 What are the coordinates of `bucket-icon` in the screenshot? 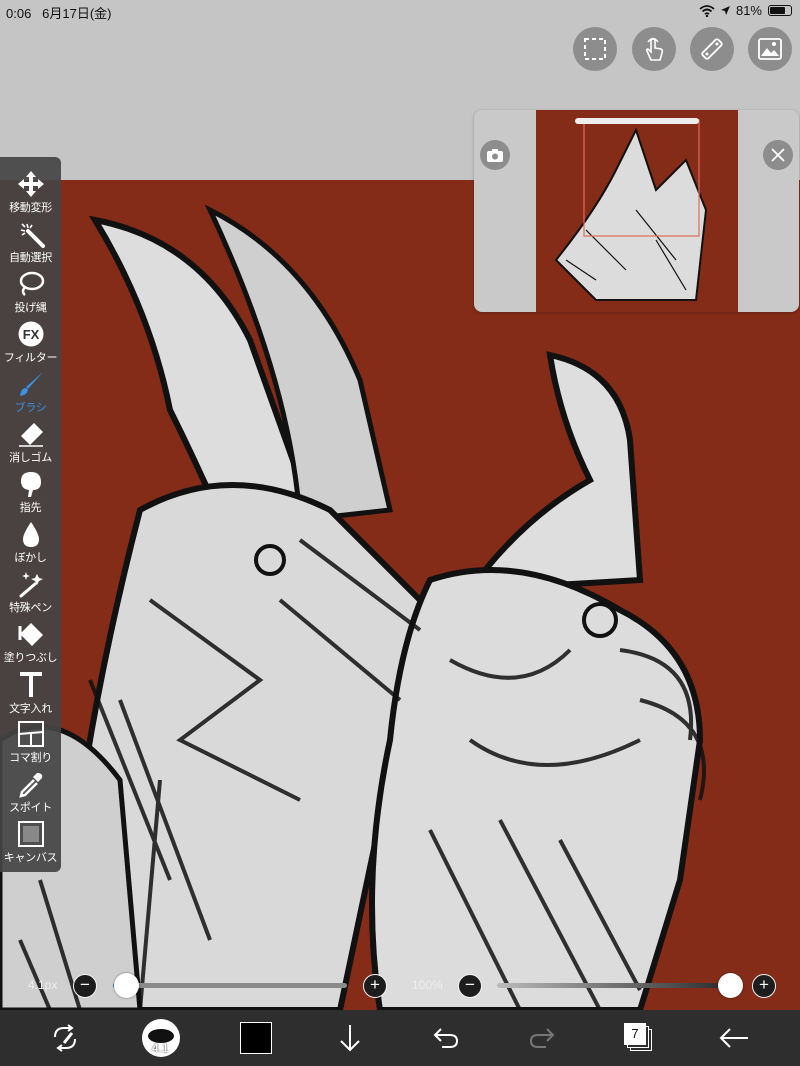 It's located at (30, 634).